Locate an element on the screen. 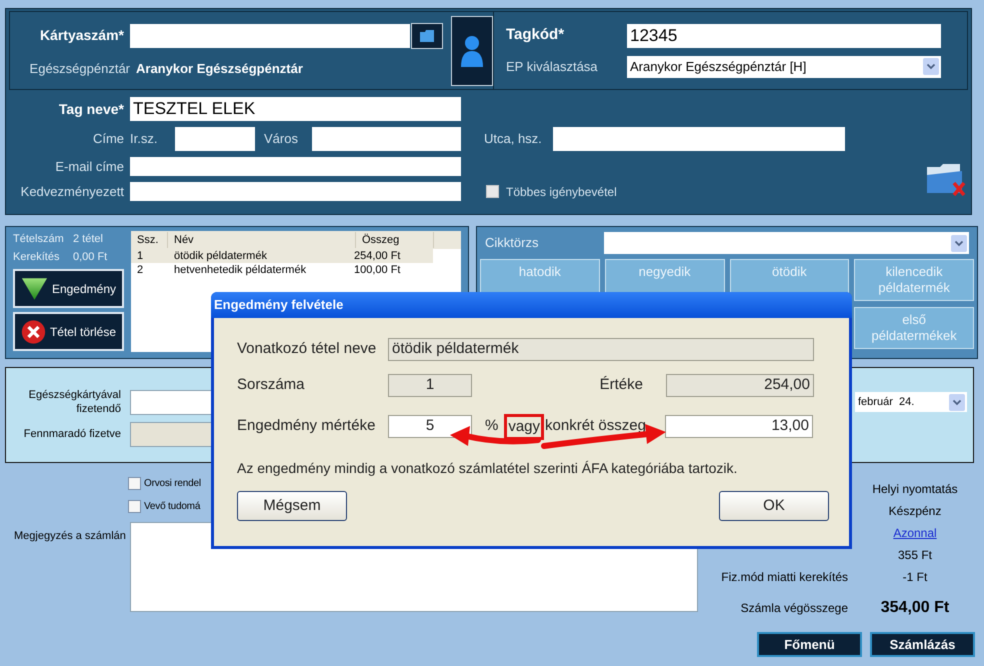 This screenshot has width=984, height=666. cancel-button: Mégsem is located at coordinates (292, 506).